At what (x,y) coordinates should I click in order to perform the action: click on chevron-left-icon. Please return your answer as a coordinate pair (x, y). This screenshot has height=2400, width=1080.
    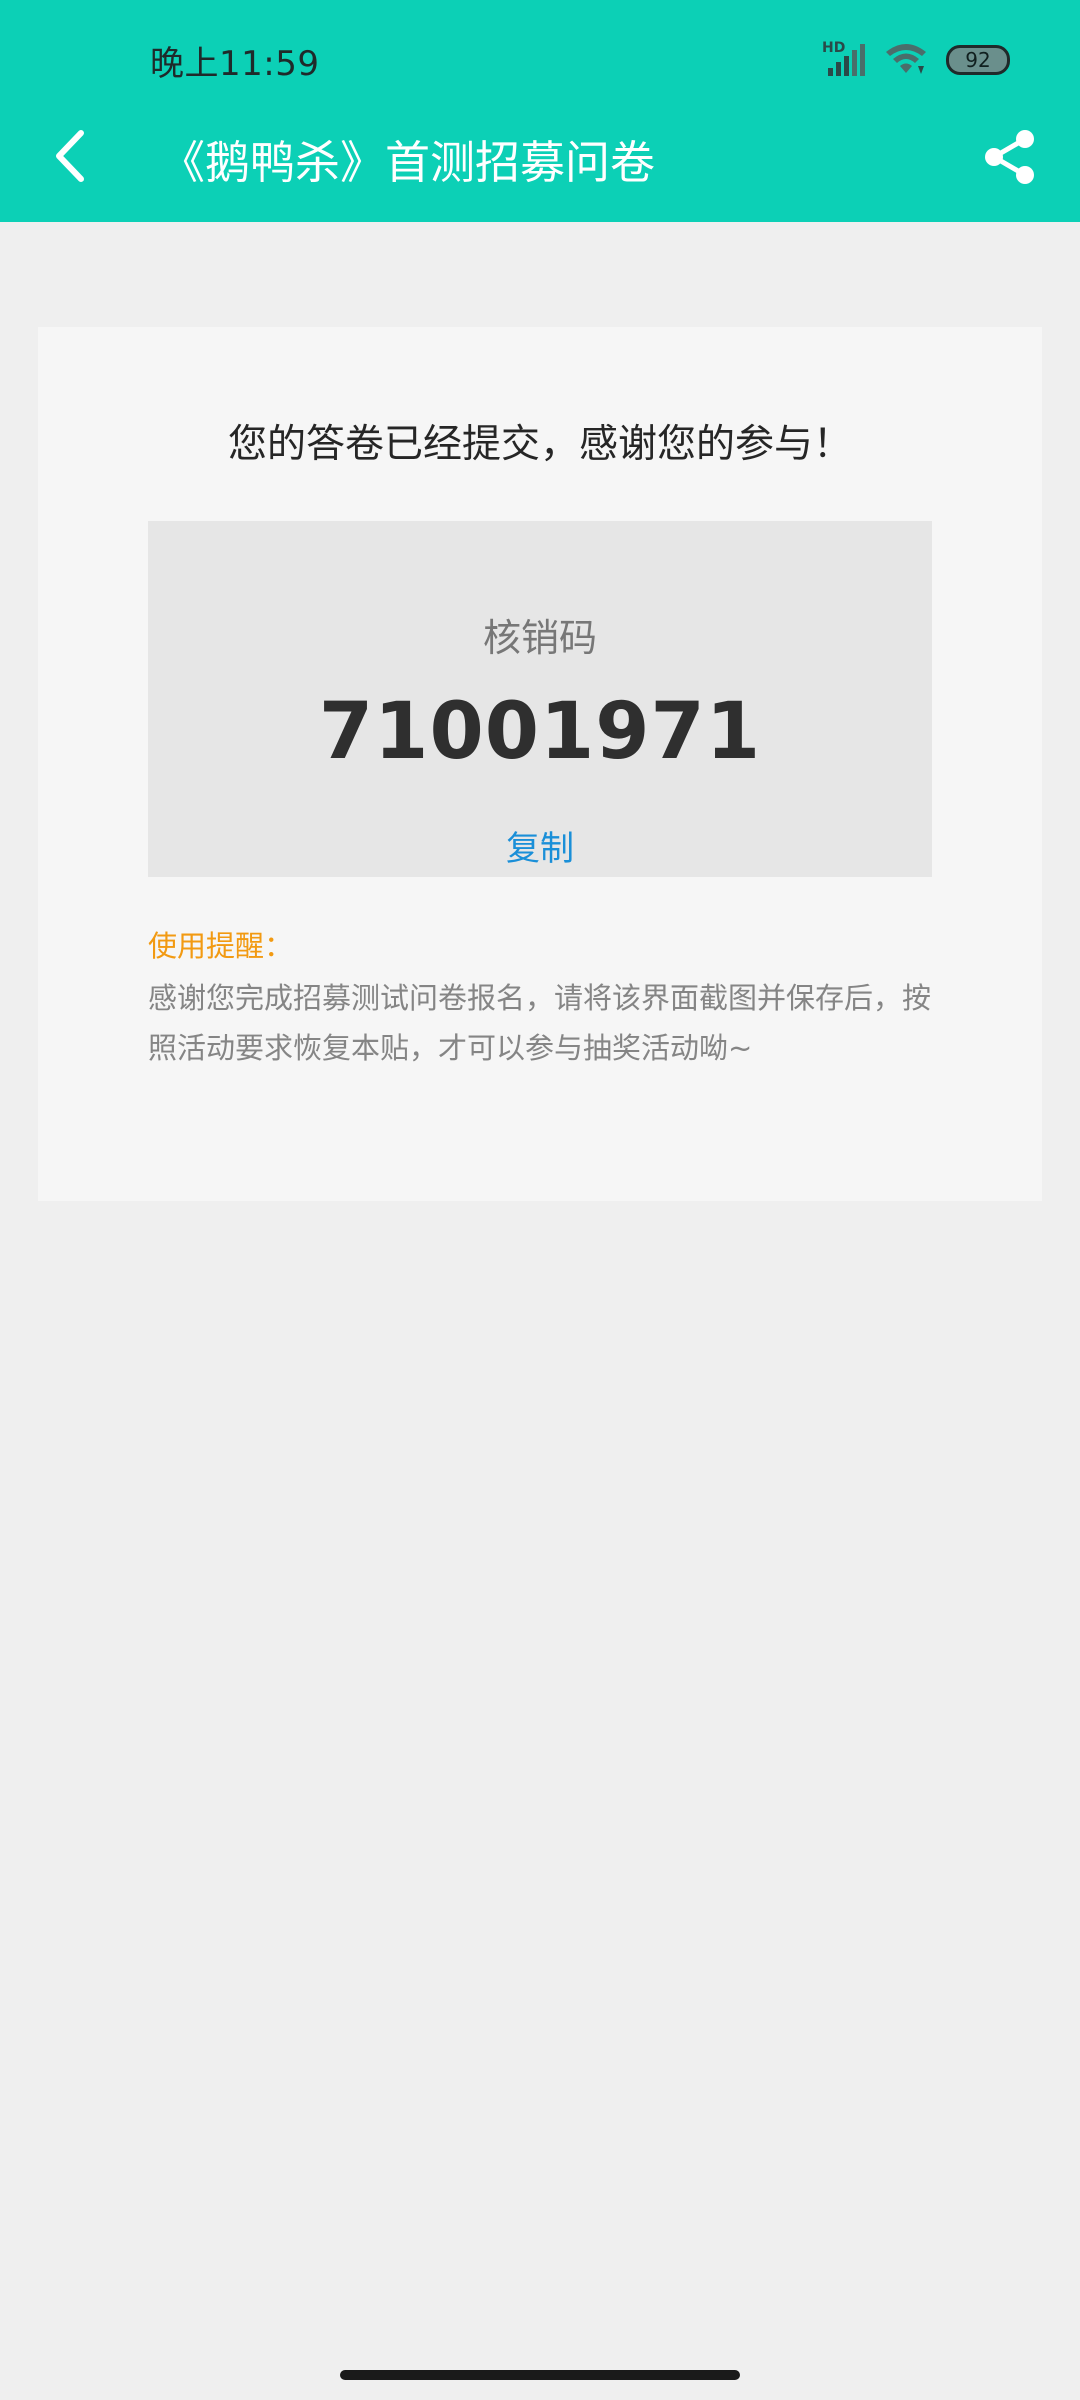
    Looking at the image, I should click on (70, 156).